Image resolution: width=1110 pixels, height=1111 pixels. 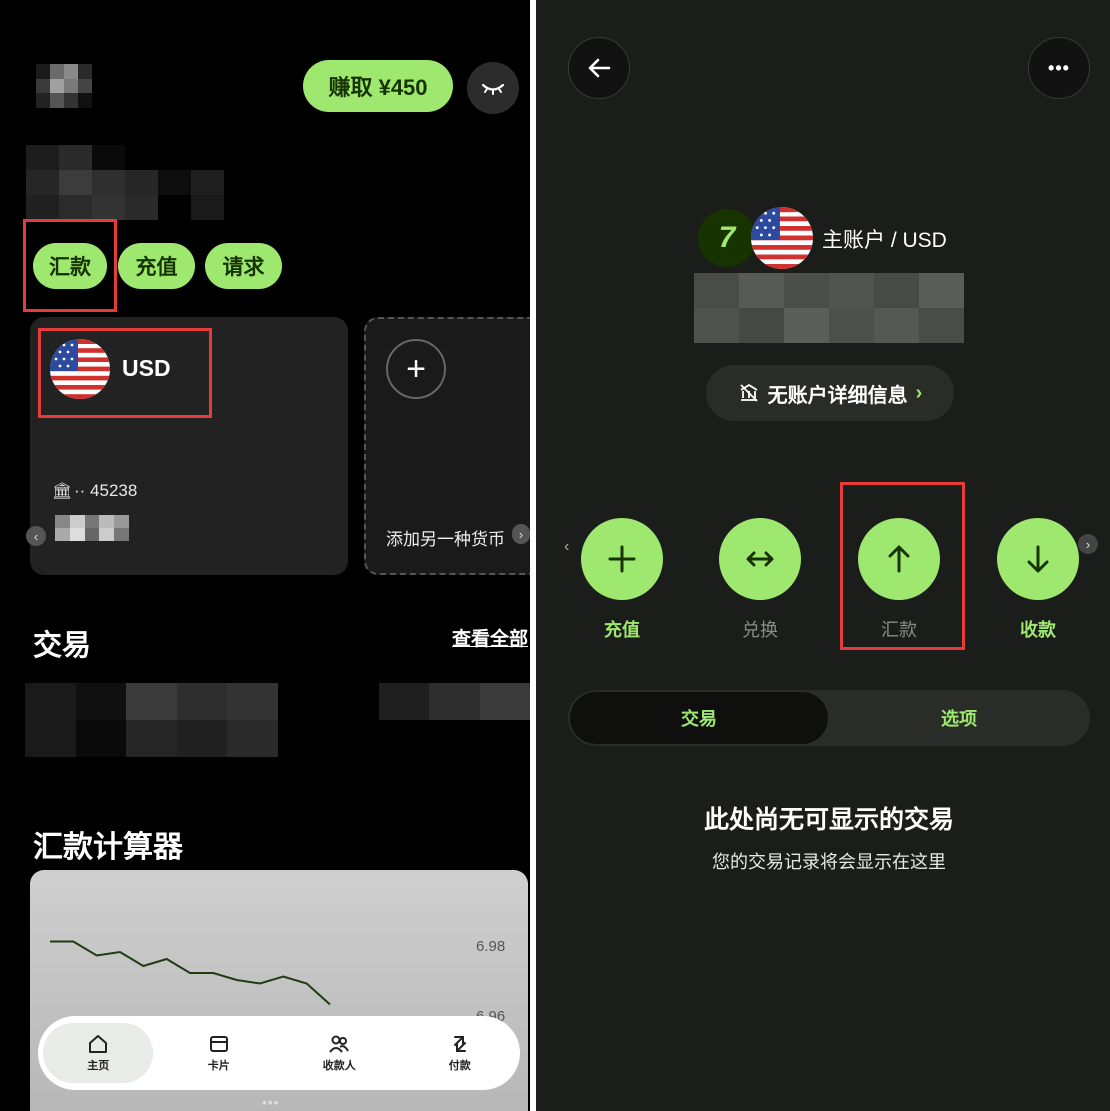 What do you see at coordinates (416, 369) in the screenshot?
I see `plus-icon: +` at bounding box center [416, 369].